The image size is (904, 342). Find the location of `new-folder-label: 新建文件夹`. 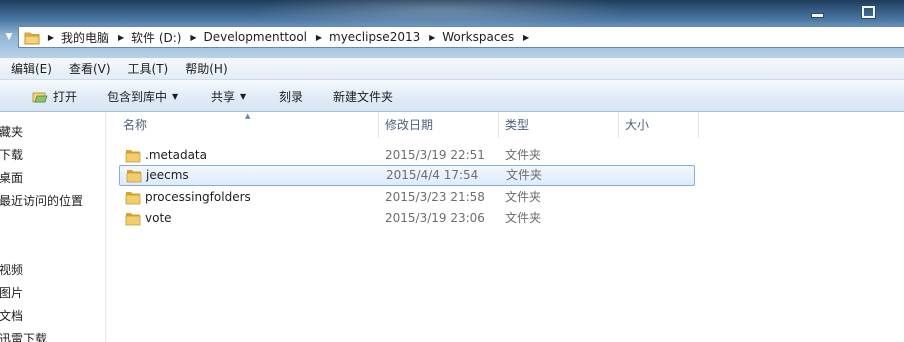

new-folder-label: 新建文件夹 is located at coordinates (363, 96).